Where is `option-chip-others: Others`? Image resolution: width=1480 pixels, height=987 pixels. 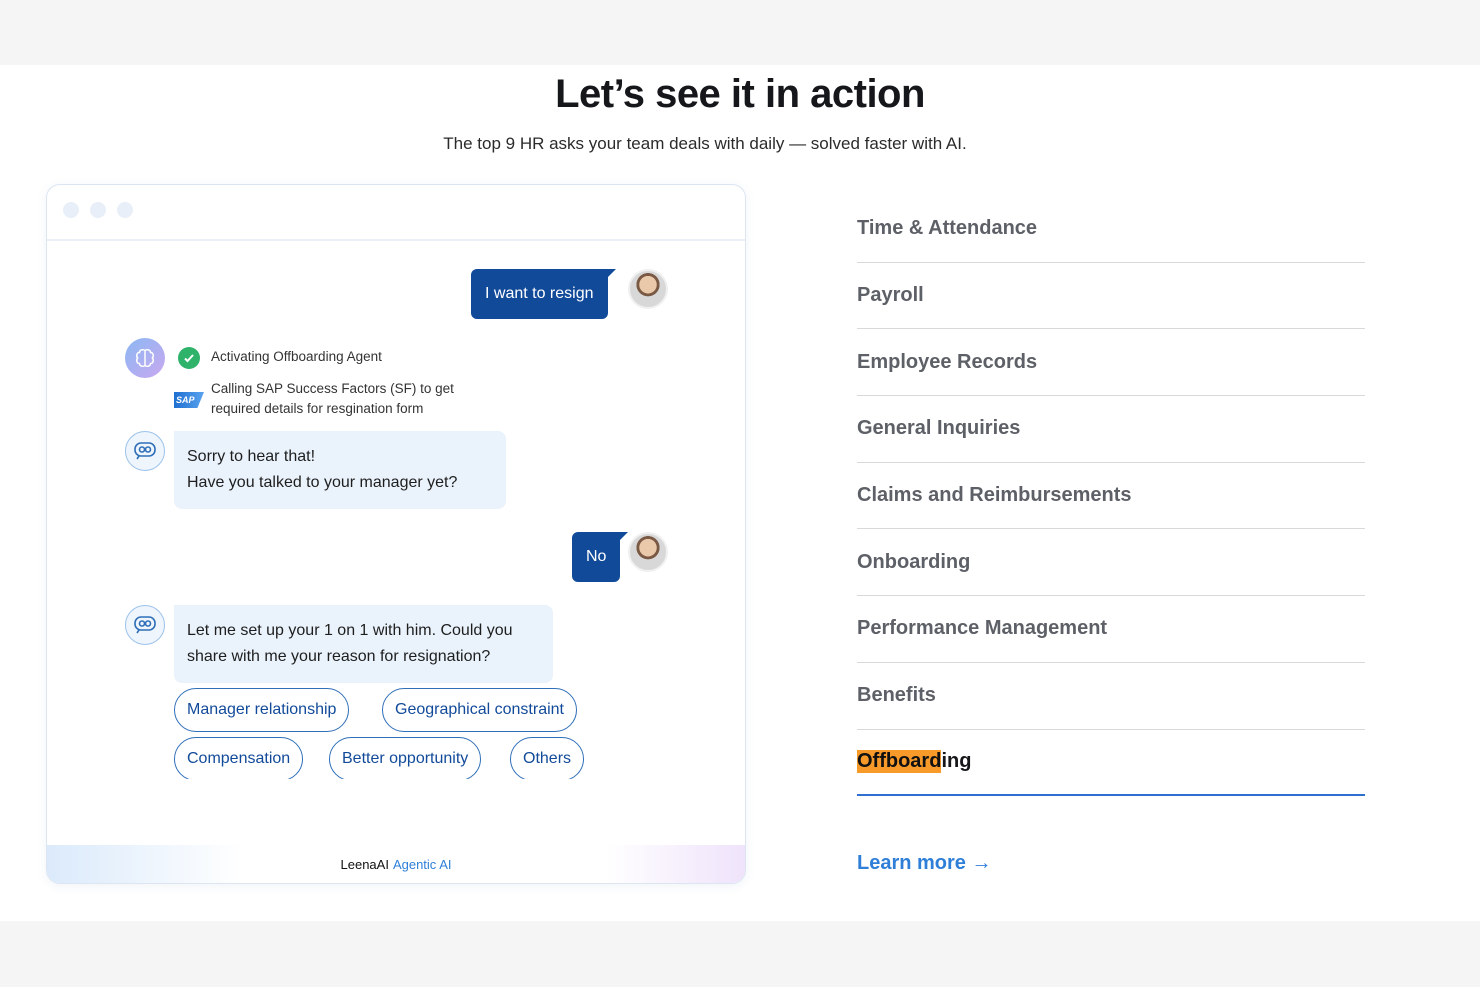
option-chip-others: Others is located at coordinates (547, 759).